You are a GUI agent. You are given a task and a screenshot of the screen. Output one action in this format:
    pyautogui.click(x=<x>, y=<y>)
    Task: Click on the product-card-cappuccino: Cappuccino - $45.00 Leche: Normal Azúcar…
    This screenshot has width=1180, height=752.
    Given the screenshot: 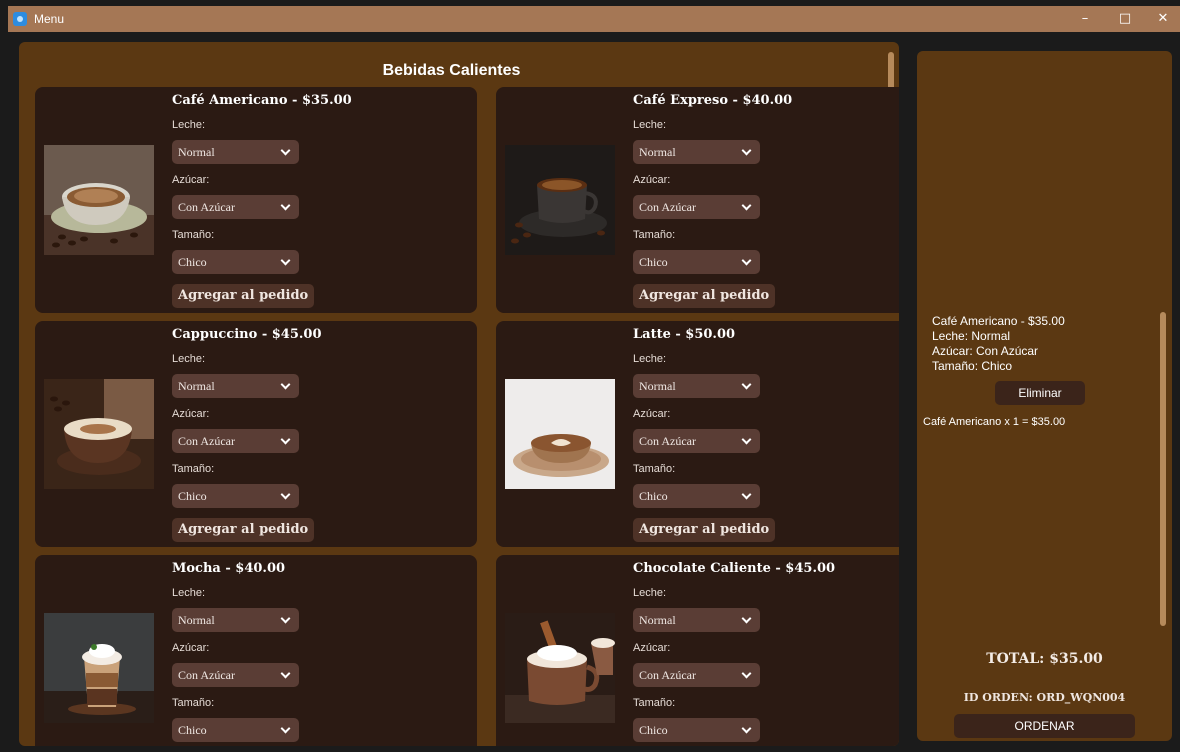 What is the action you would take?
    pyautogui.click(x=256, y=434)
    